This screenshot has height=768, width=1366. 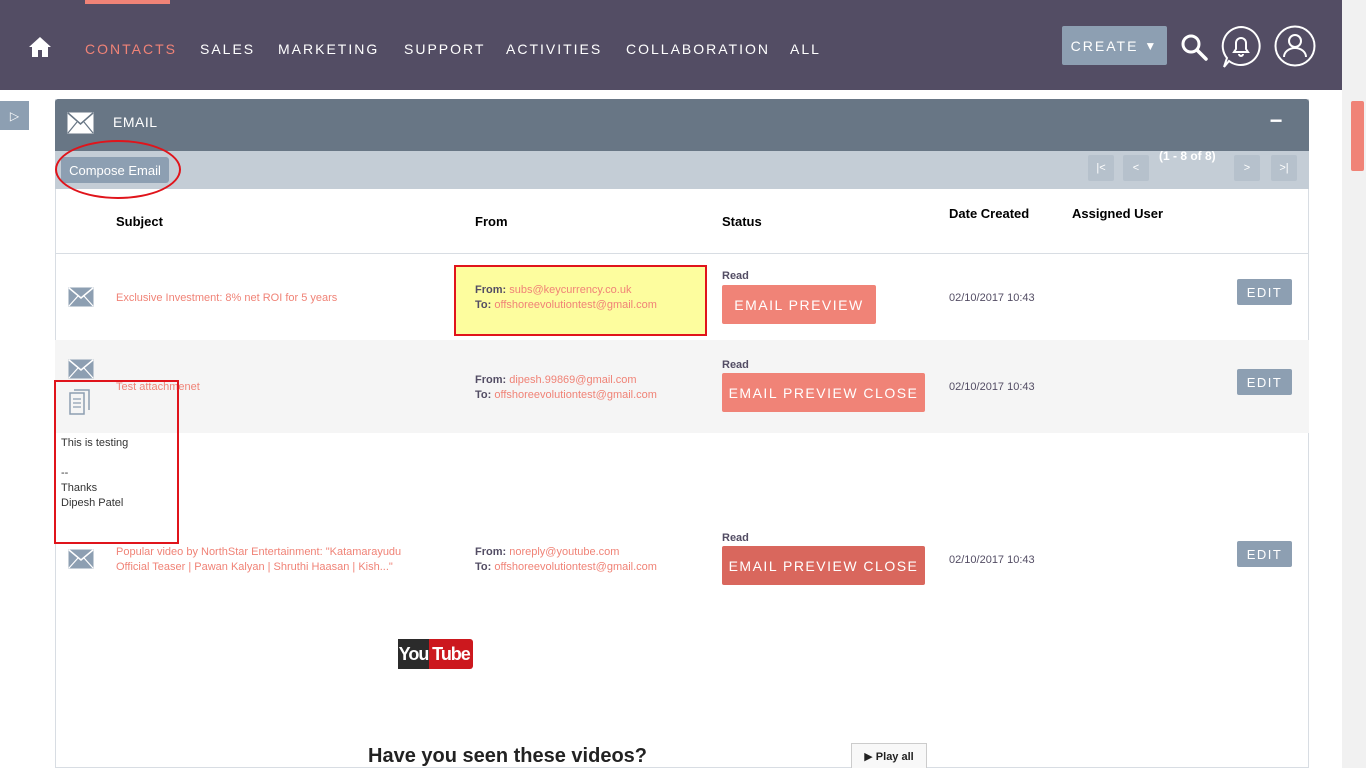 I want to click on column-header-subject: Subject, so click(x=139, y=221).